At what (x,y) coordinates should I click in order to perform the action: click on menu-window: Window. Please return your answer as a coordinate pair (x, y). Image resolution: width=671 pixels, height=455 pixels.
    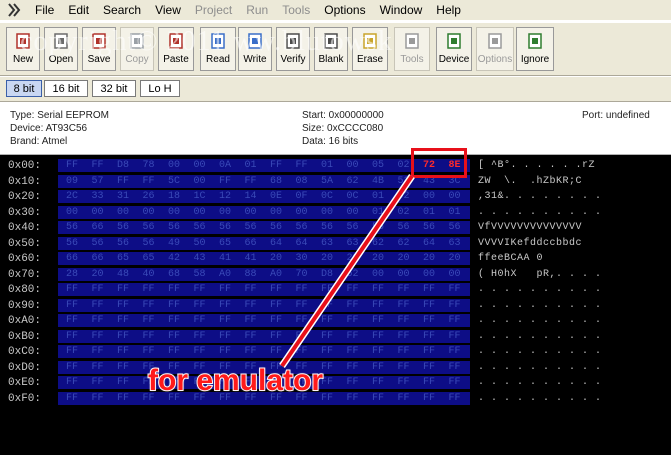
    Looking at the image, I should click on (401, 10).